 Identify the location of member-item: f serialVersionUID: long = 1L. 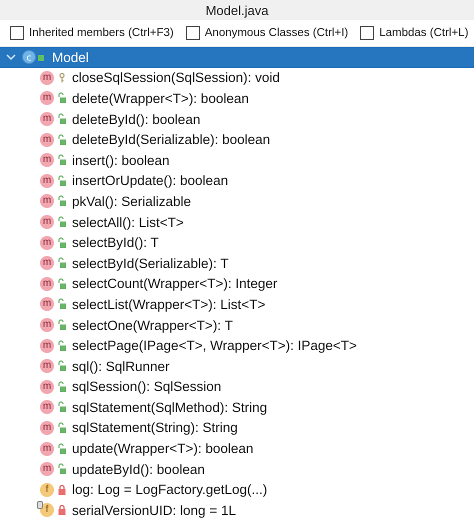
(237, 510).